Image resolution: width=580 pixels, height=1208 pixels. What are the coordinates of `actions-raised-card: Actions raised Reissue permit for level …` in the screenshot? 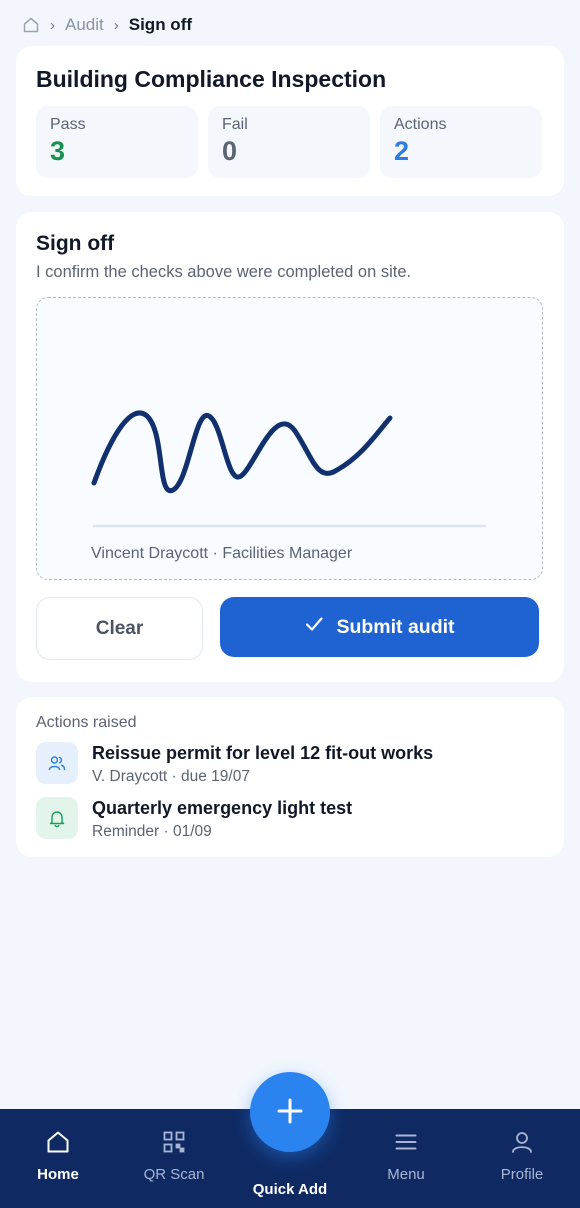 It's located at (290, 777).